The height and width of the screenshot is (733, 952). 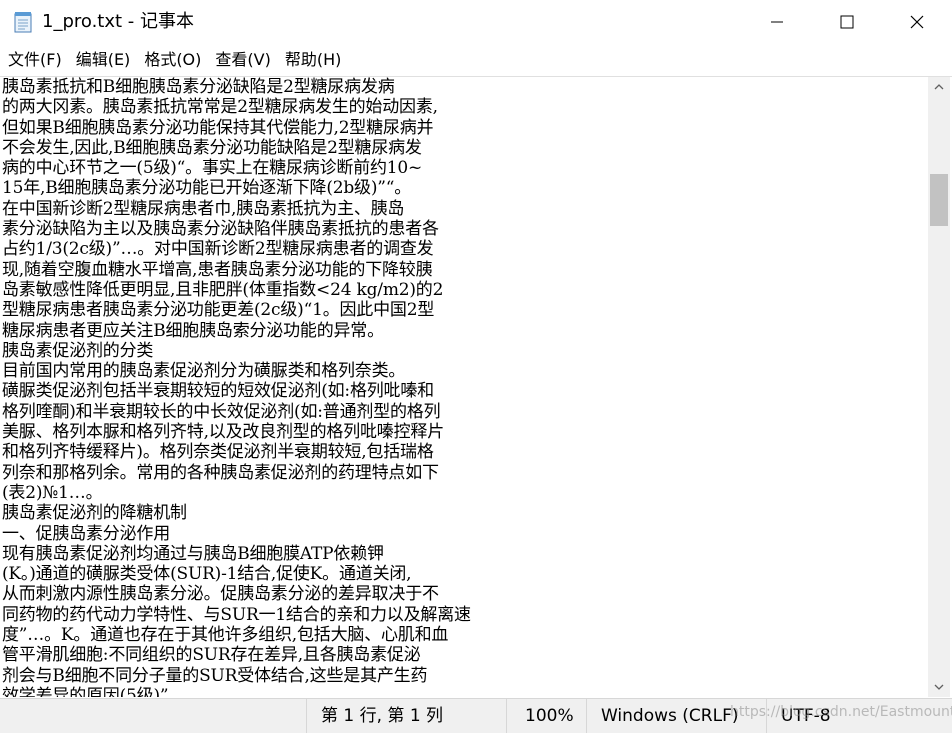 I want to click on scroll-down-button, so click(x=939, y=687).